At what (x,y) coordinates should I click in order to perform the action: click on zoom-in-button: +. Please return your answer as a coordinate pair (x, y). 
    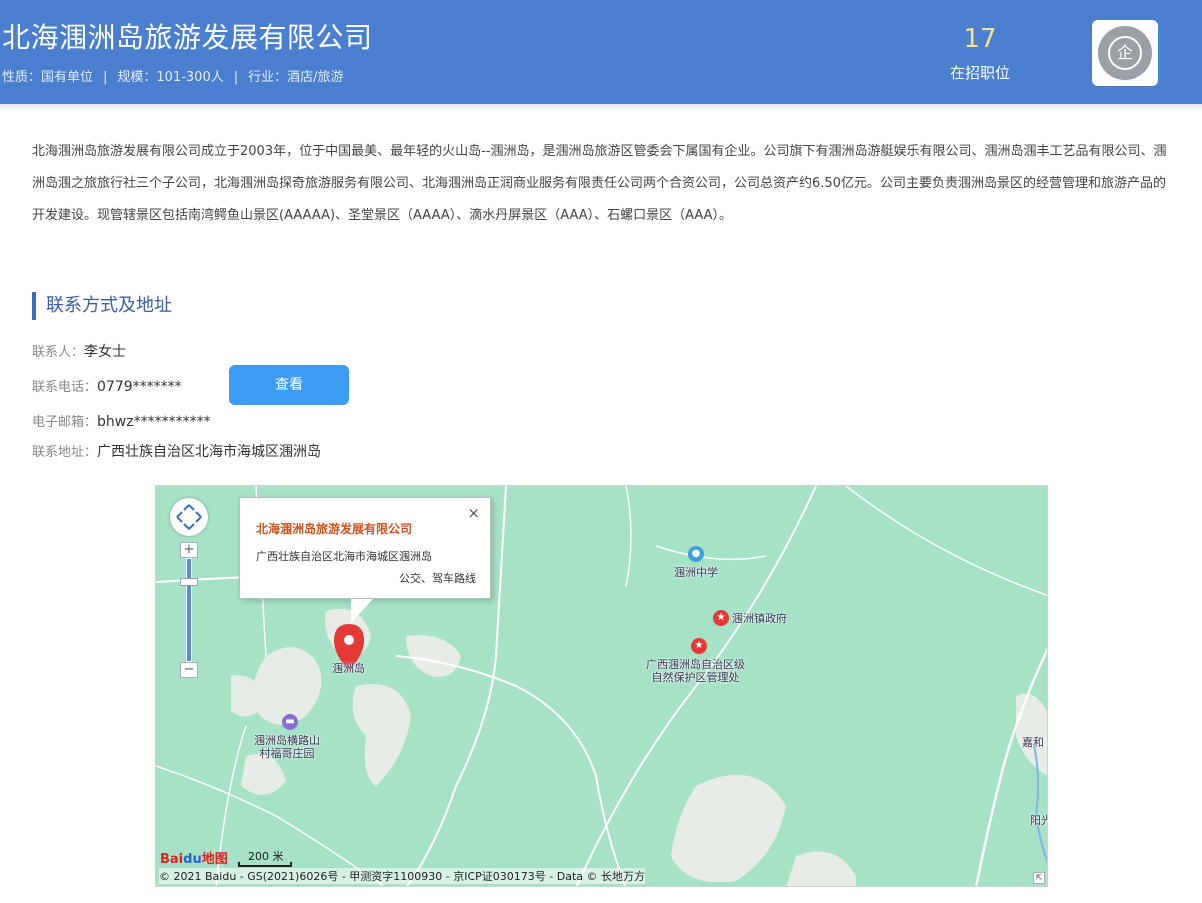
    Looking at the image, I should click on (189, 550).